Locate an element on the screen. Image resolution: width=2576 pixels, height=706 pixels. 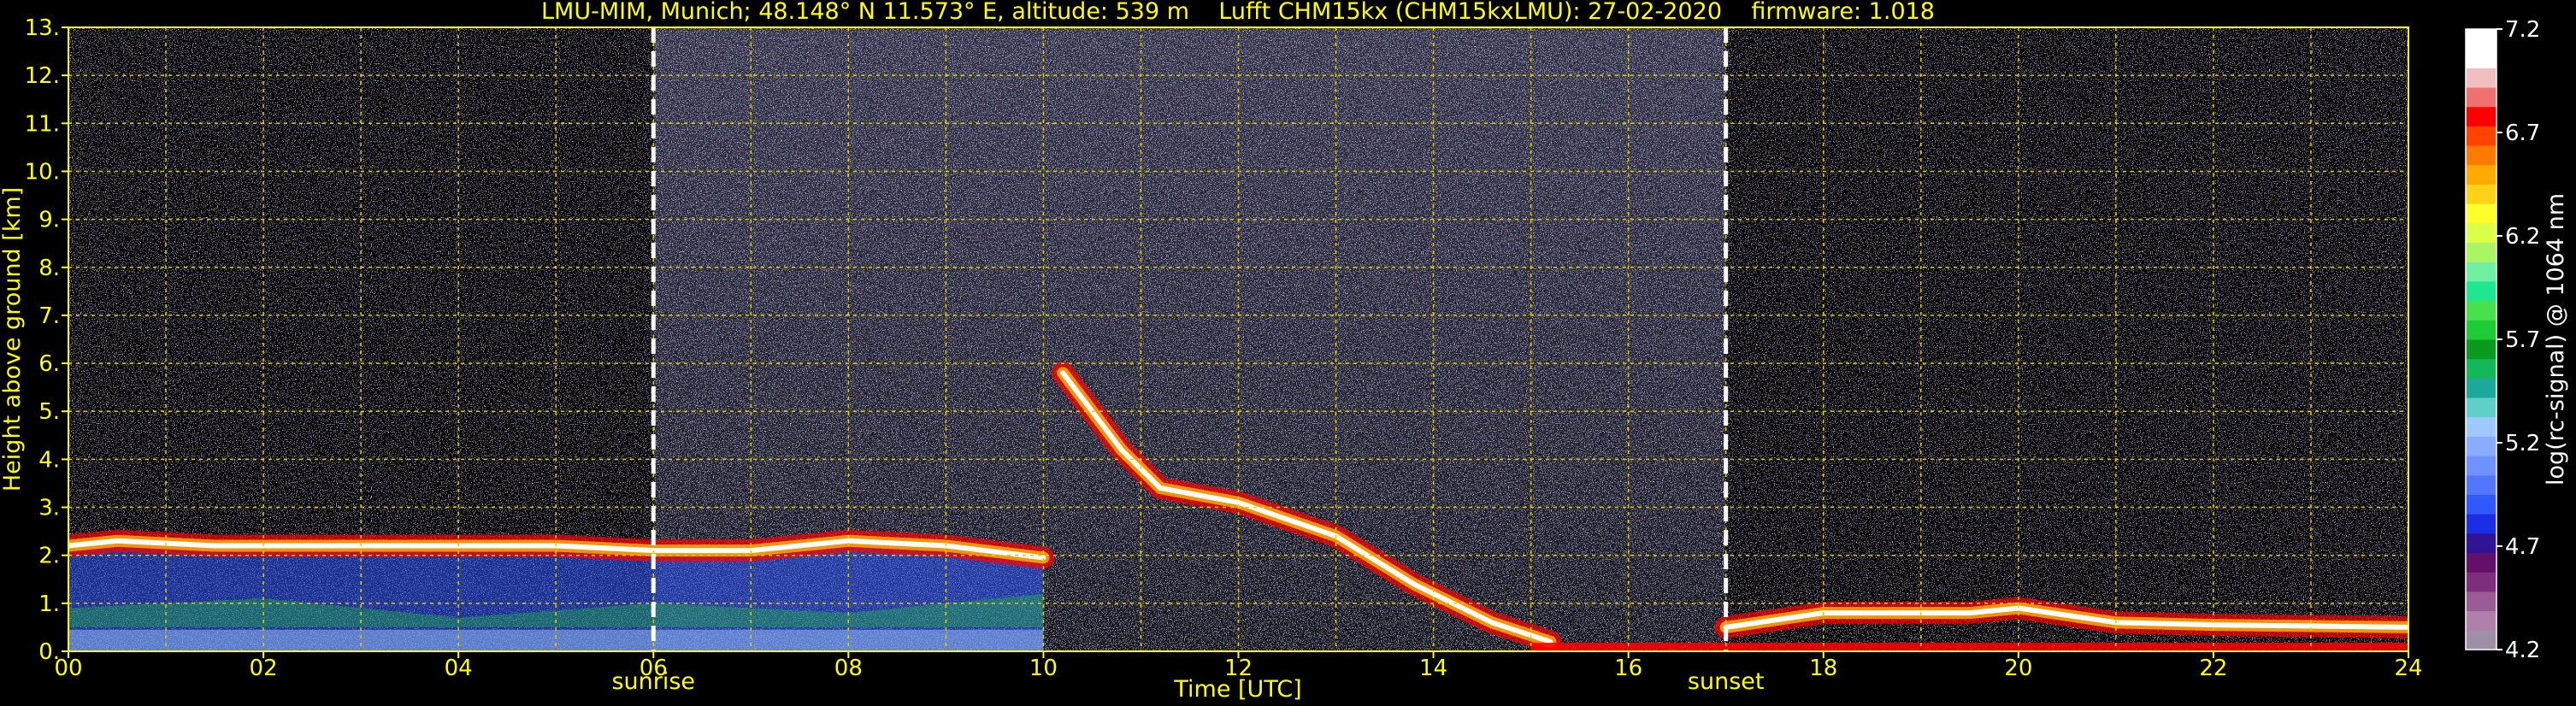
y-tick-label: 11. is located at coordinates (42, 124).